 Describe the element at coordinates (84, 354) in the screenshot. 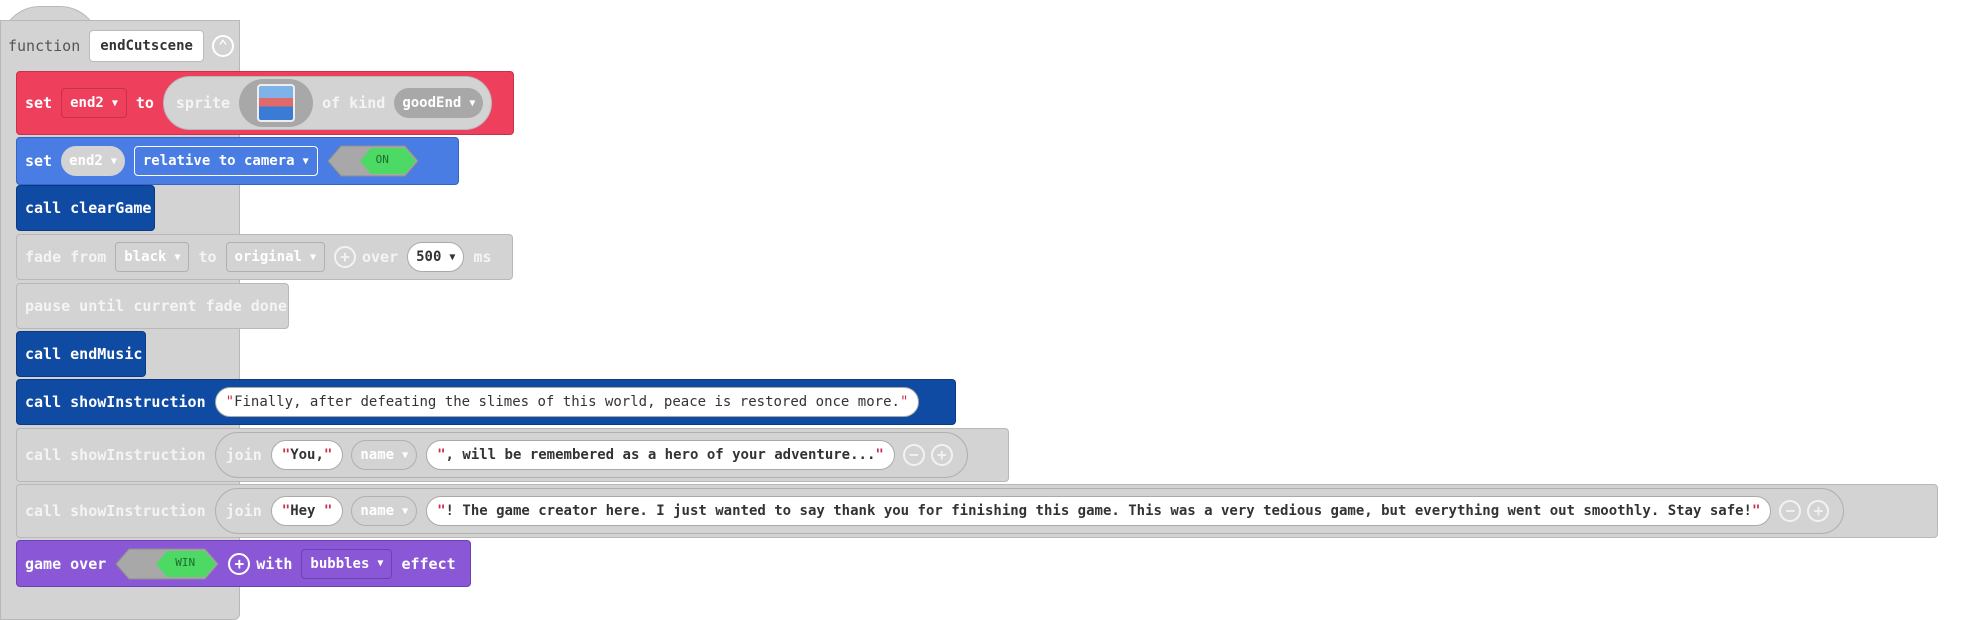

I see `call-end-music-label: call endMusic` at that location.